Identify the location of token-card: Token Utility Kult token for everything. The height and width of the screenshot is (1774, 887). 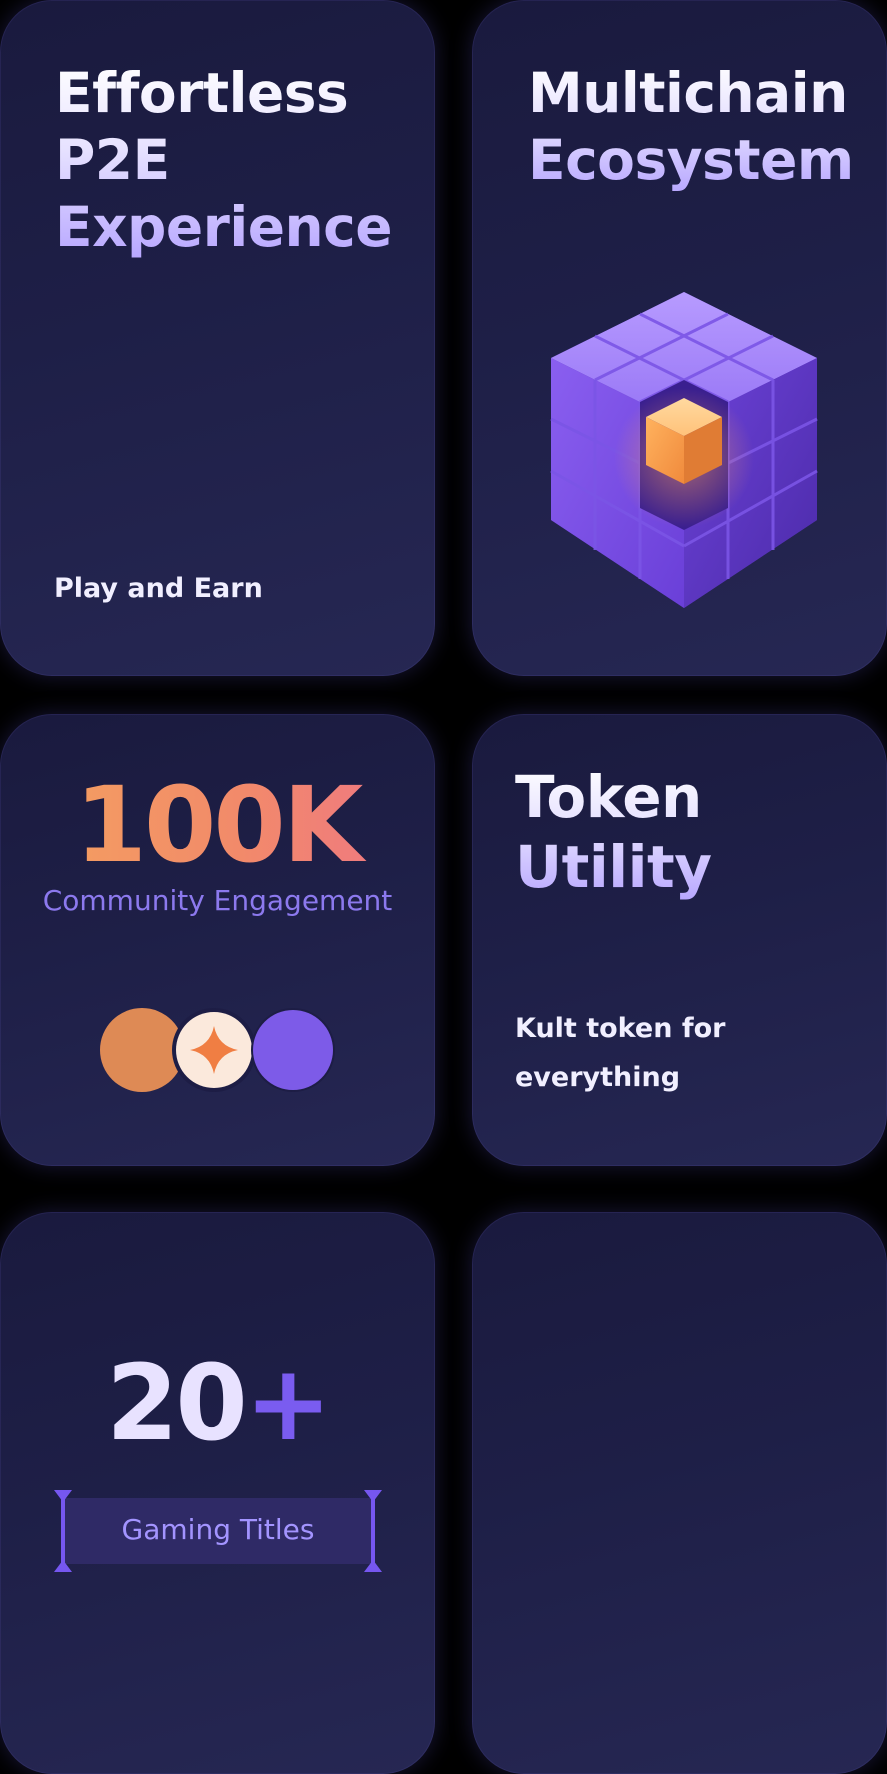
(679, 940).